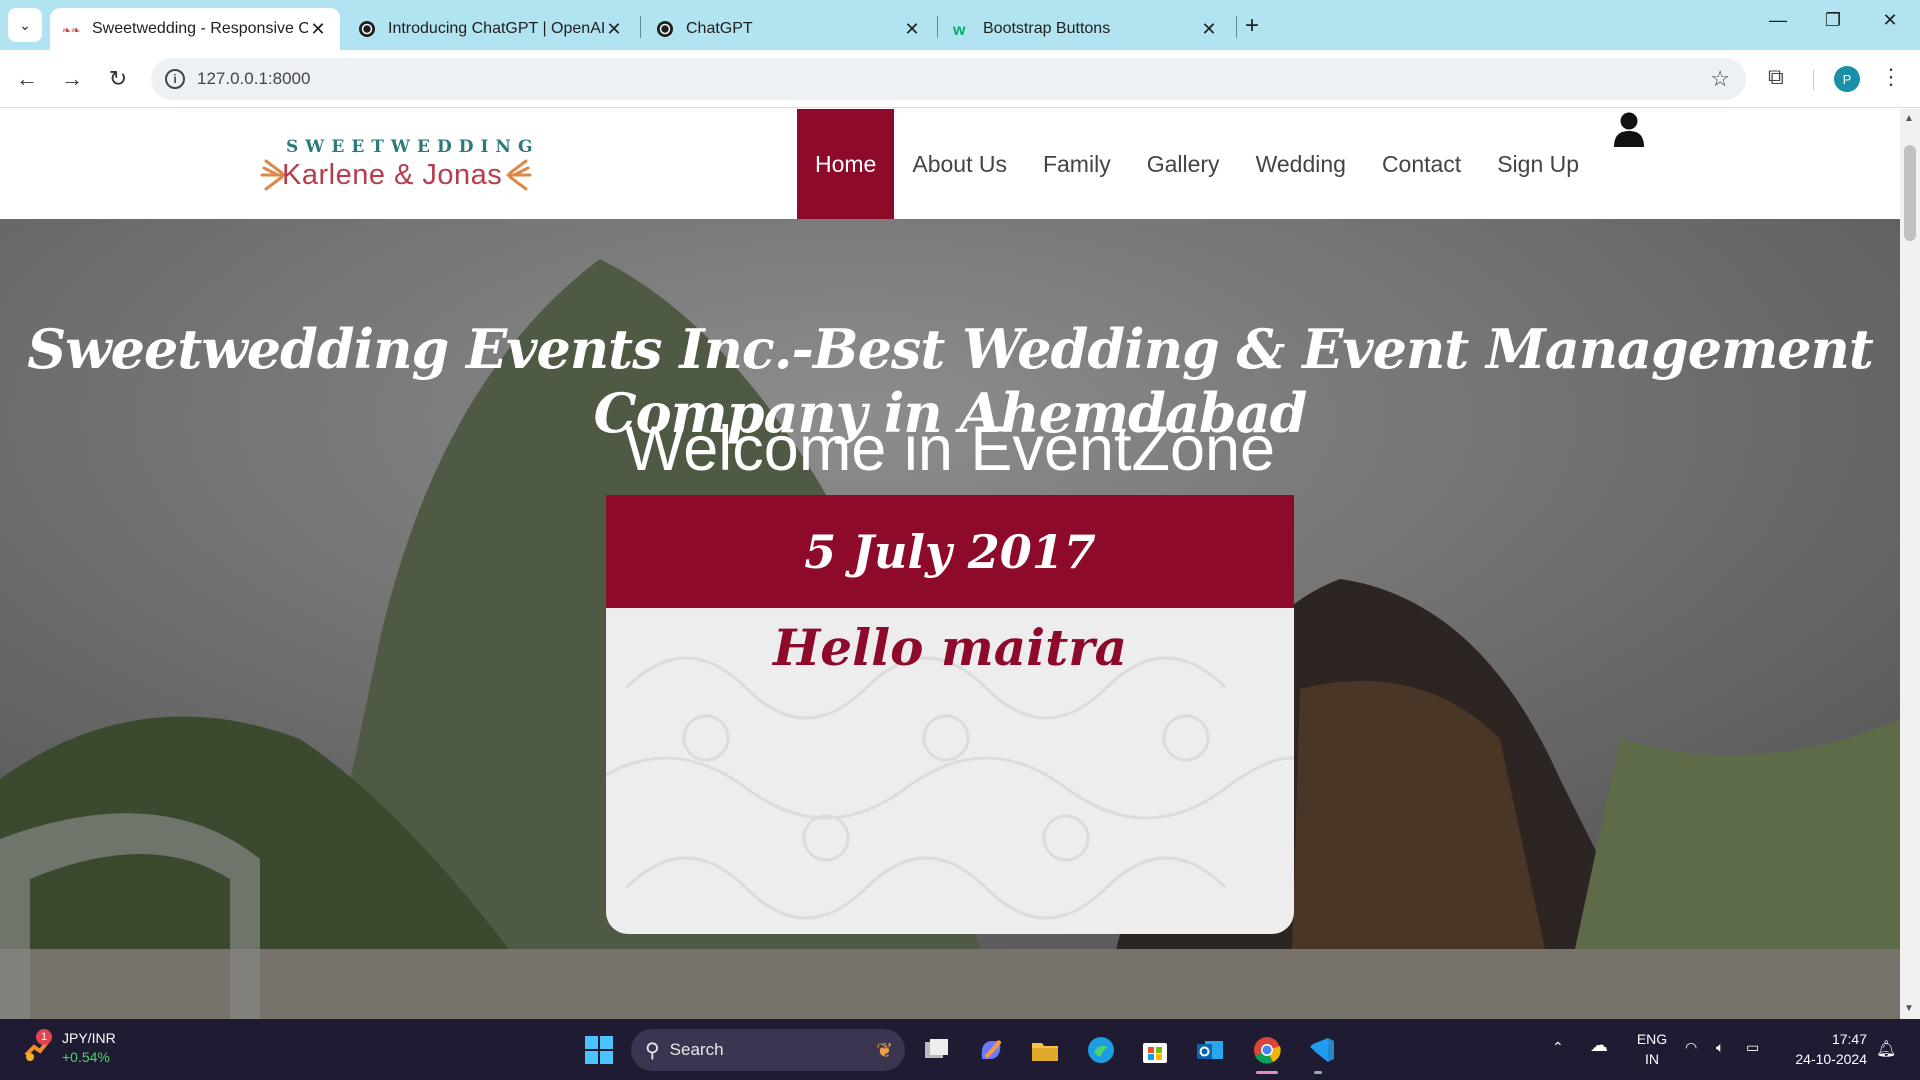  What do you see at coordinates (1421, 164) in the screenshot?
I see `nav-contact: Contact` at bounding box center [1421, 164].